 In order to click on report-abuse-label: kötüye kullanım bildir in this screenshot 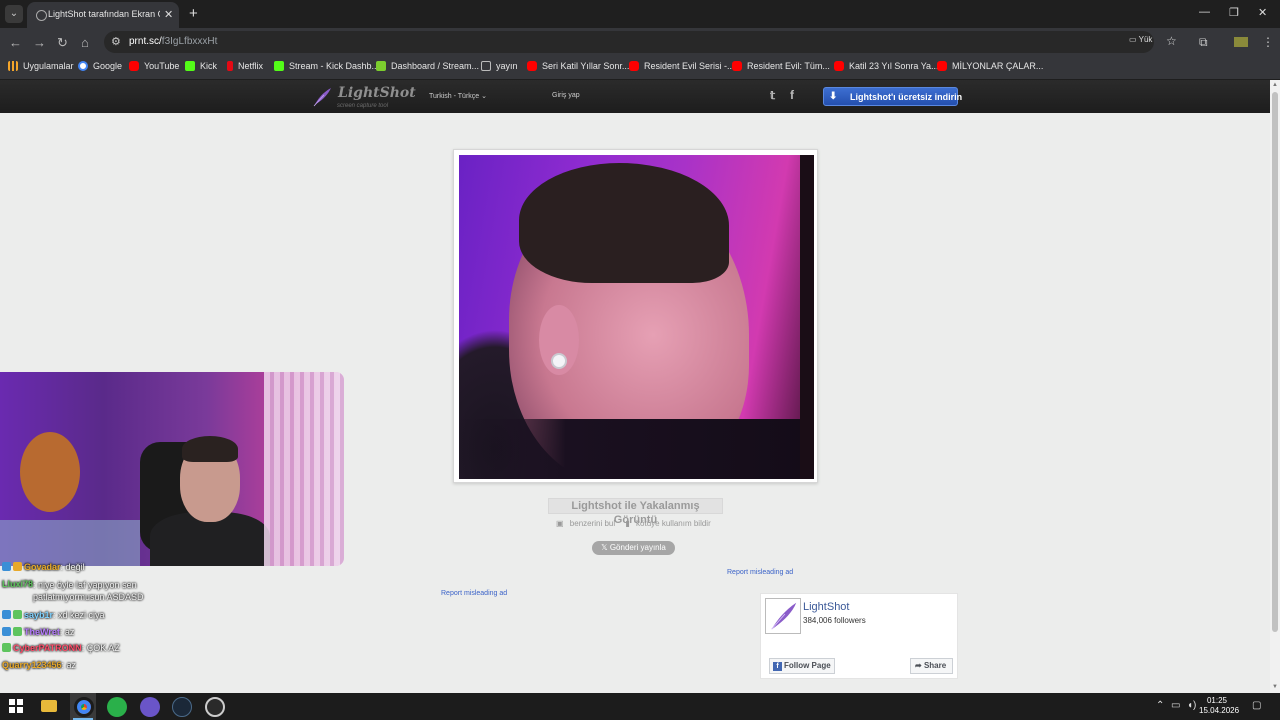, I will do `click(673, 523)`.